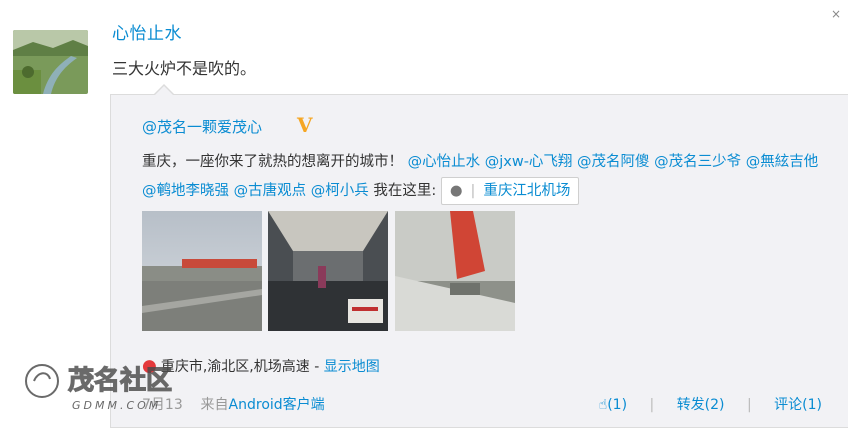 The width and height of the screenshot is (848, 432). What do you see at coordinates (272, 162) in the screenshot?
I see `repost-text-intro: 重庆，一座你来了就热的想离开的城市！` at bounding box center [272, 162].